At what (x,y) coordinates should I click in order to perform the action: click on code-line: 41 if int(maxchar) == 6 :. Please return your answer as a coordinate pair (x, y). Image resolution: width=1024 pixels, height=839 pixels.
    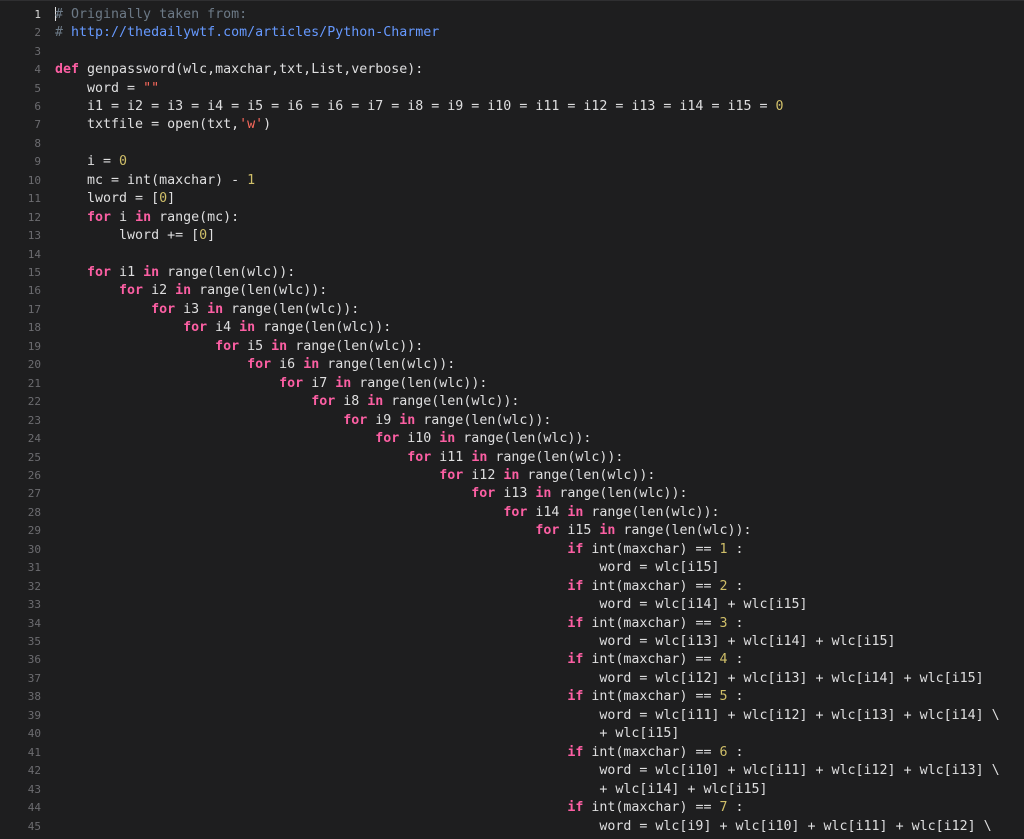
    Looking at the image, I should click on (512, 752).